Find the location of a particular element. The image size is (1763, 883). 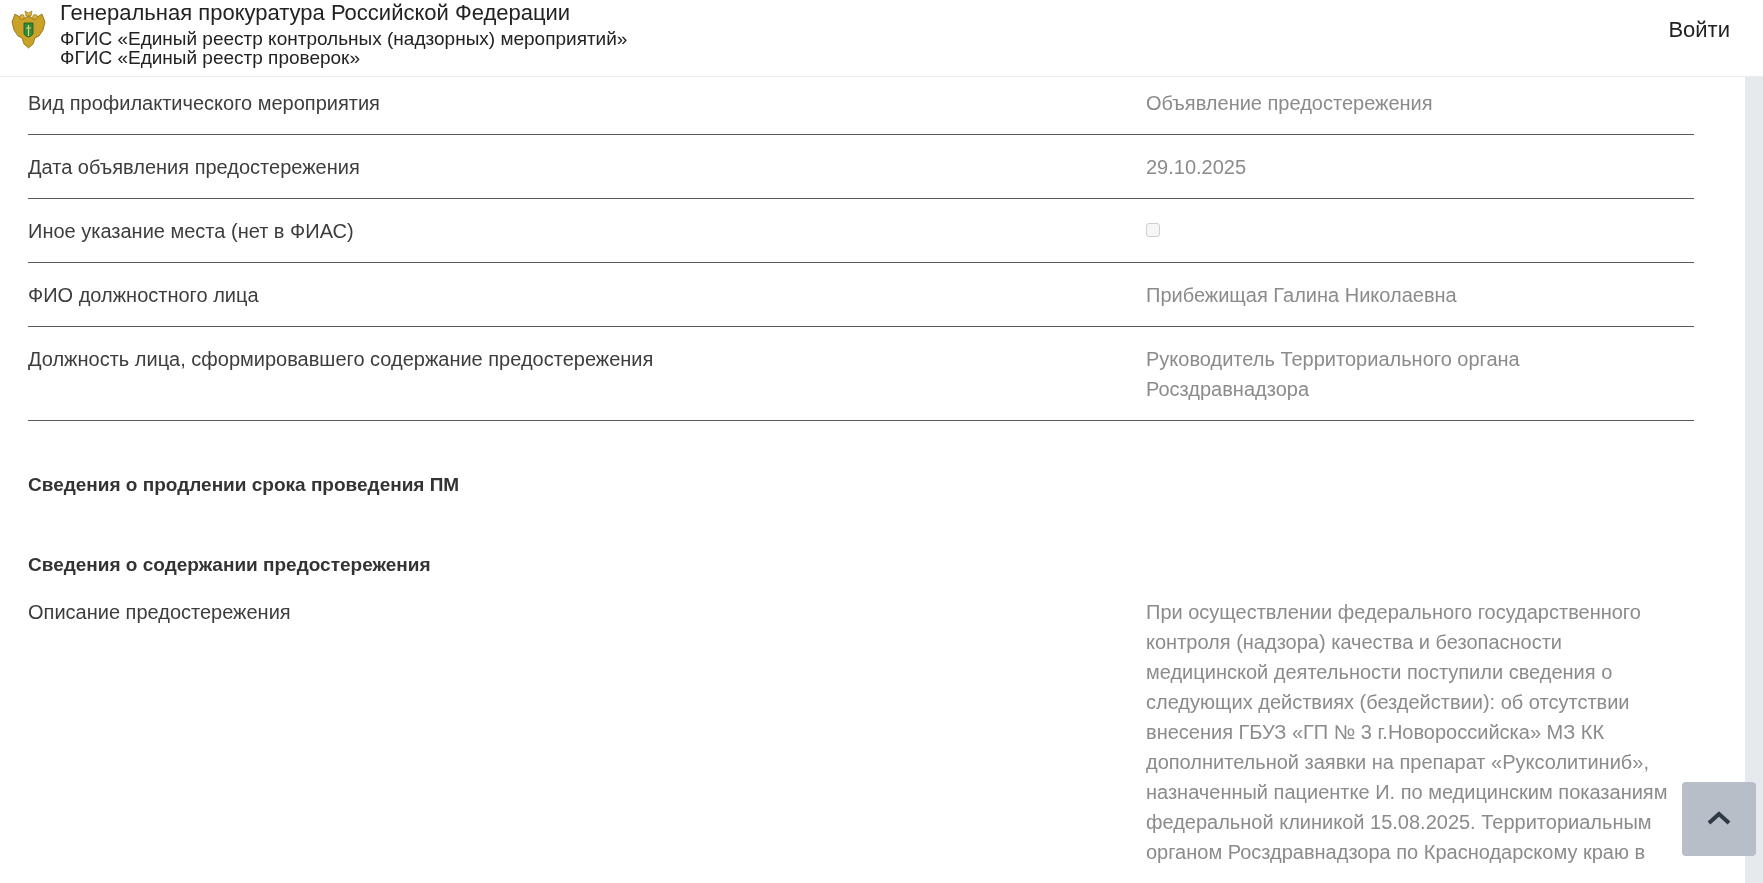

field-label: Описание предостережения is located at coordinates (159, 612).